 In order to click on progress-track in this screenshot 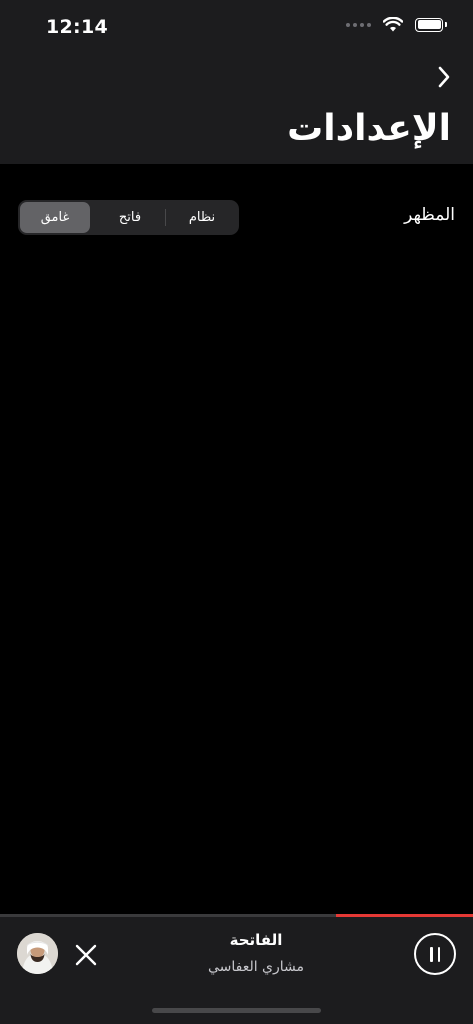, I will do `click(236, 915)`.